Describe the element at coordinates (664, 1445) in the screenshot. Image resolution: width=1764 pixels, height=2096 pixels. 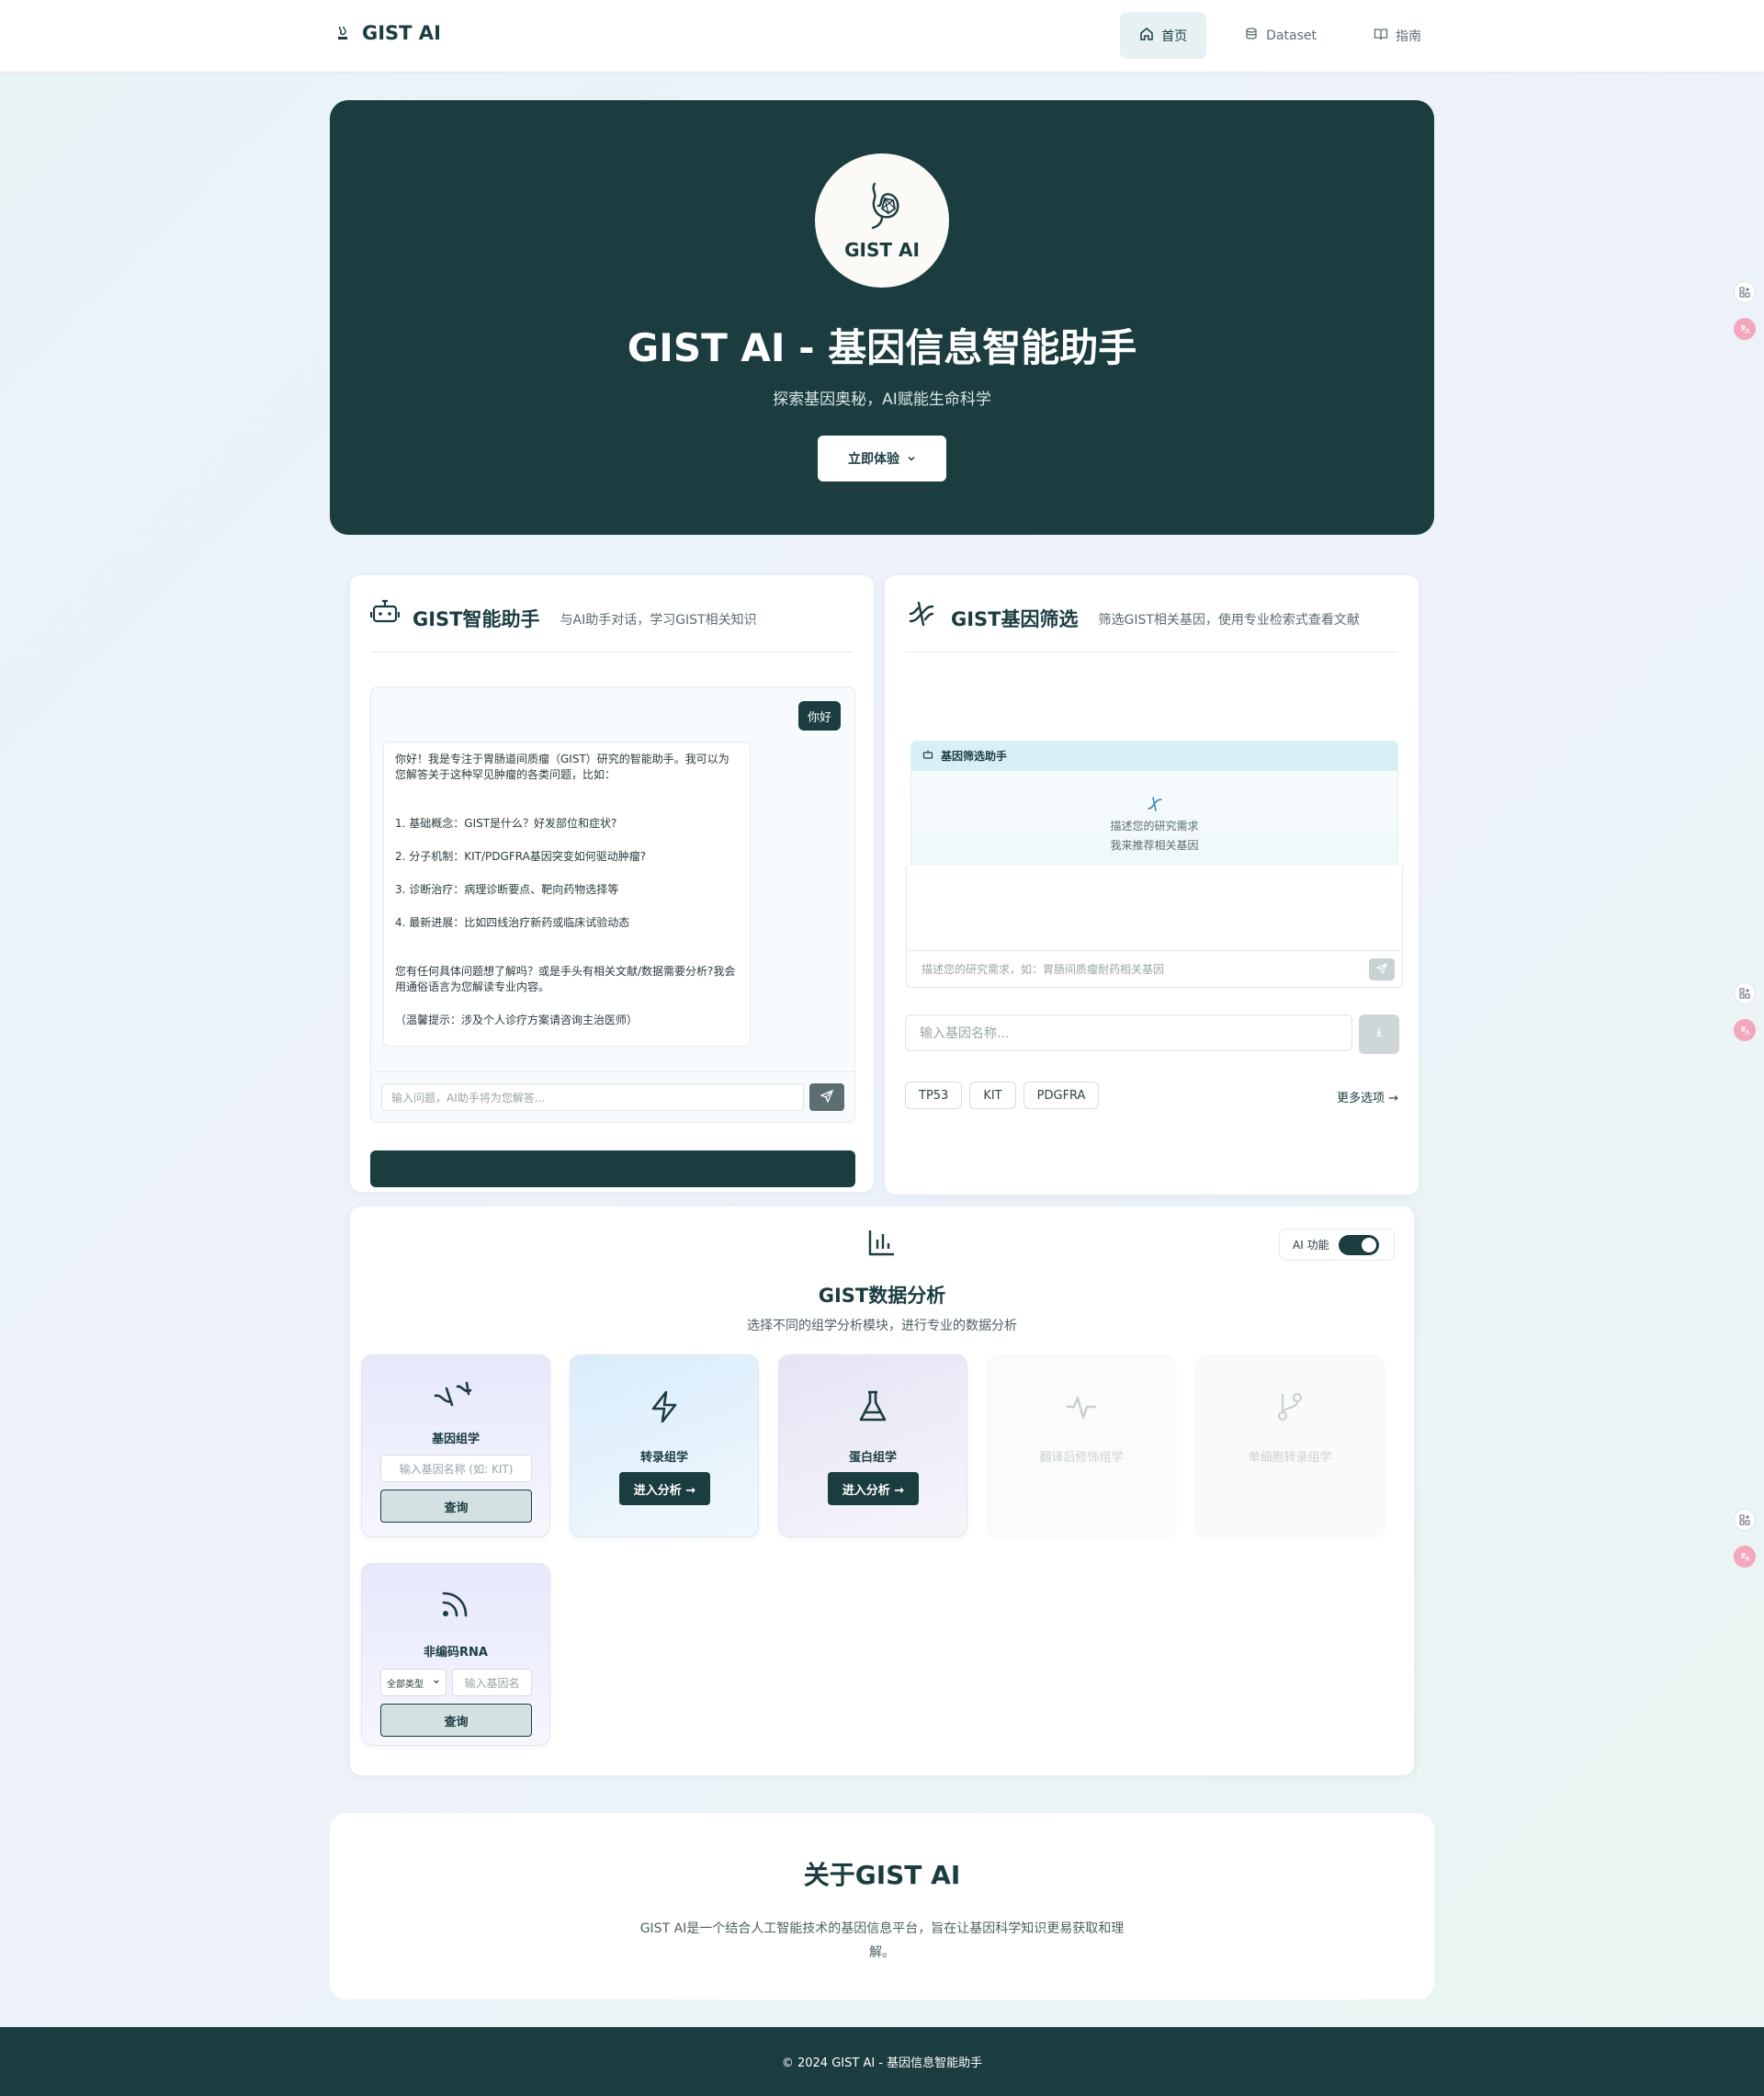
I see `card-transcriptomics: 转录组学 进入分析 →` at that location.